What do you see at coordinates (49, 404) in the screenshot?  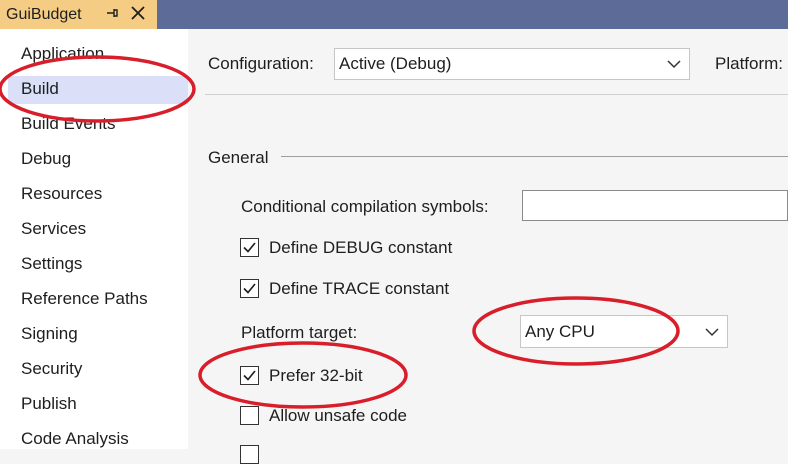 I see `sidebar-item-publish: Publish` at bounding box center [49, 404].